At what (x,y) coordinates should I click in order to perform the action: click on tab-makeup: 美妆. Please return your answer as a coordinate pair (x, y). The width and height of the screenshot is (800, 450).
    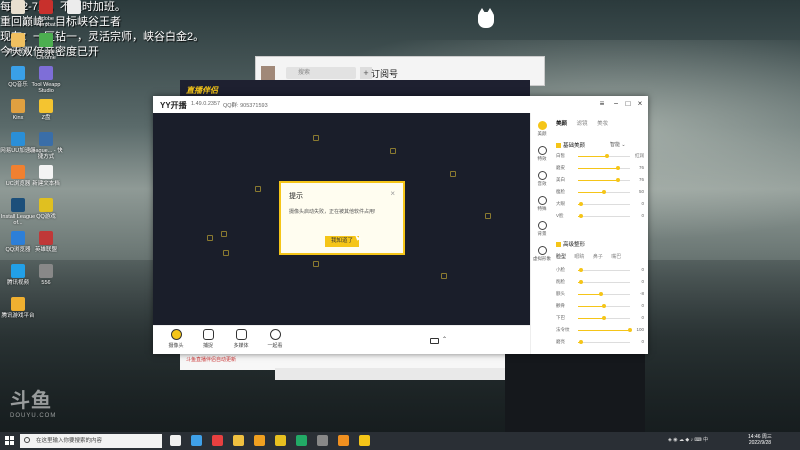
    Looking at the image, I should click on (602, 124).